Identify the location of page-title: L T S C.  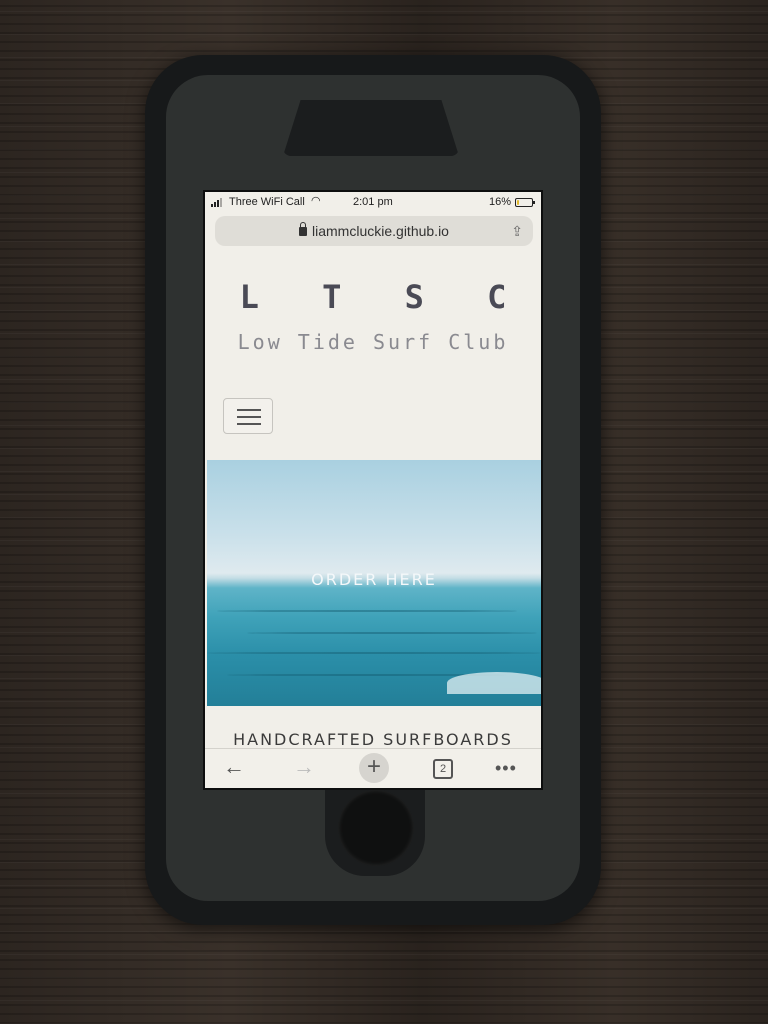
(384, 297).